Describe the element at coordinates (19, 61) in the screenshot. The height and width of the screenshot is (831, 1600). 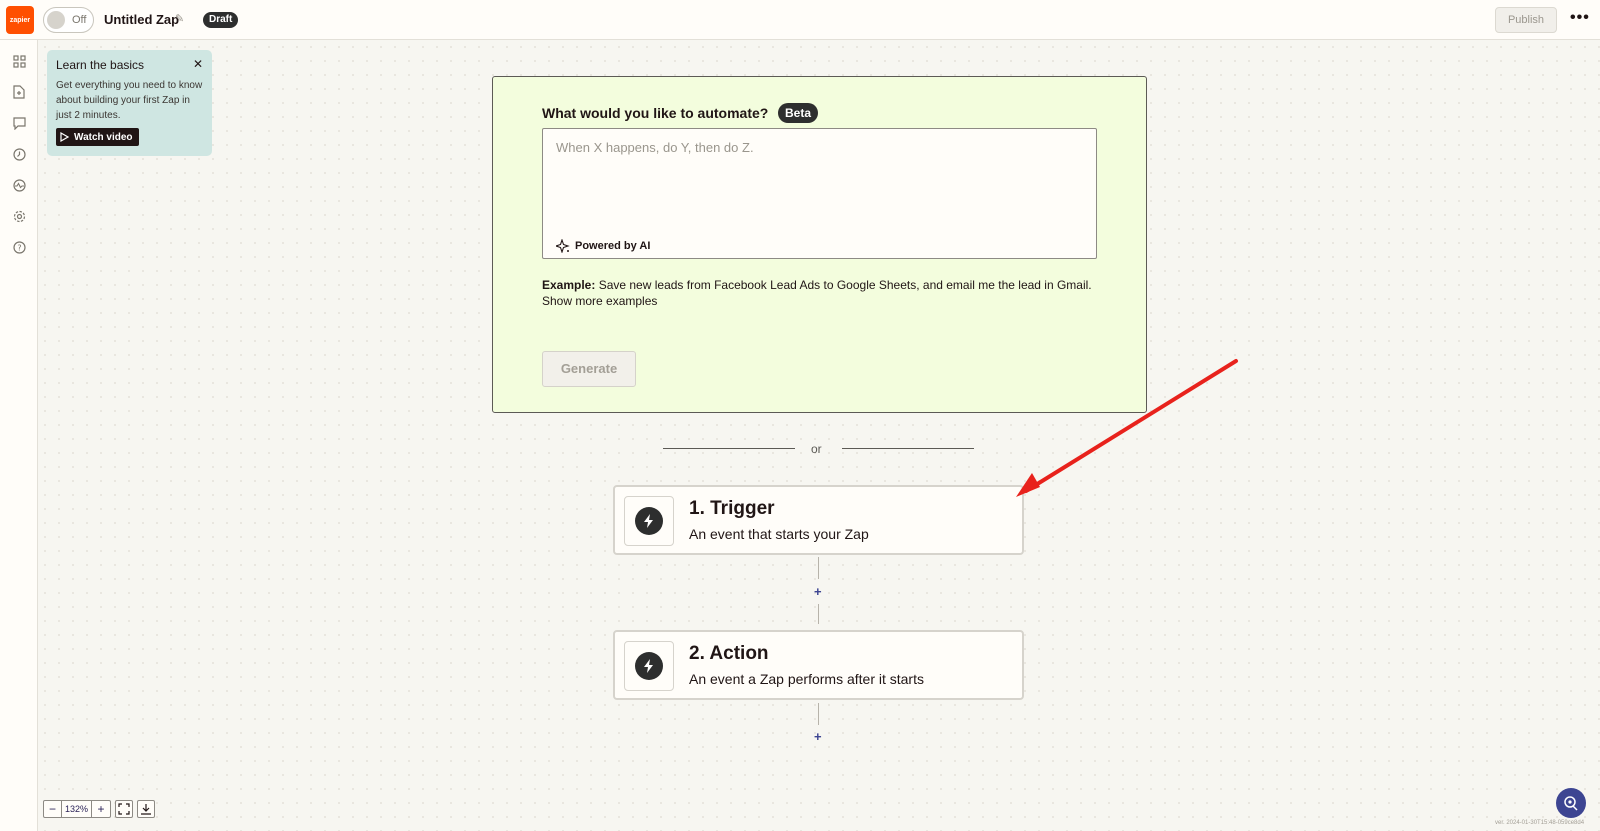
I see `apps-icon` at that location.